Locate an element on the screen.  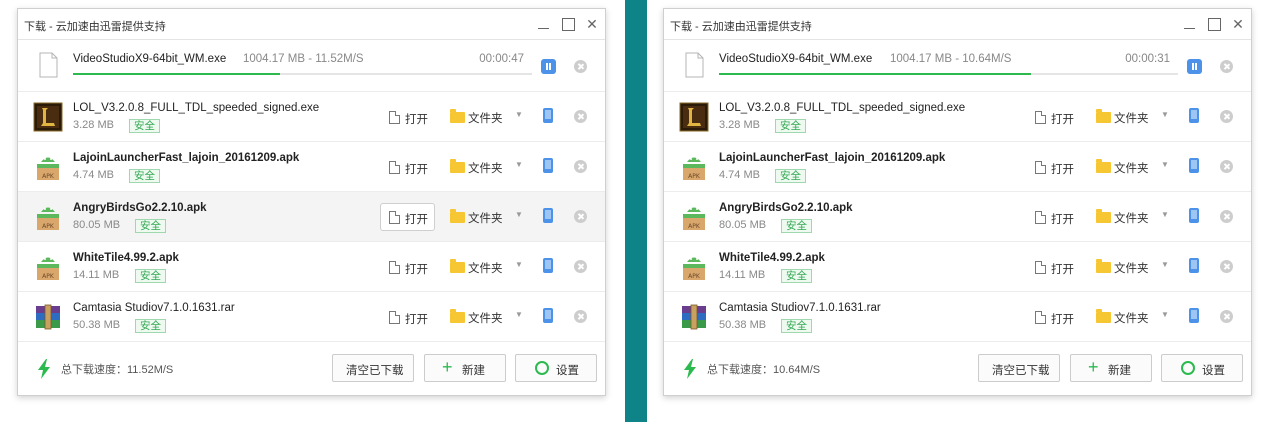
file-size: 14.11 MB is located at coordinates (96, 275).